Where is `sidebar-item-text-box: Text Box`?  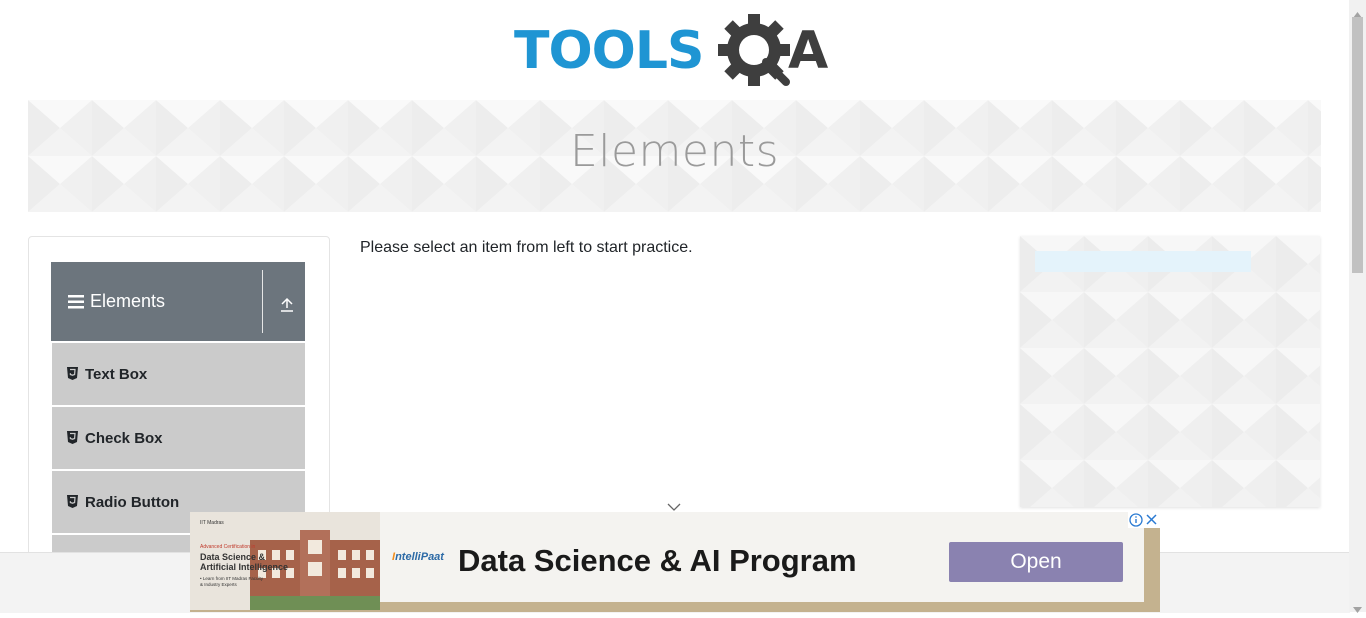
sidebar-item-text-box: Text Box is located at coordinates (178, 374).